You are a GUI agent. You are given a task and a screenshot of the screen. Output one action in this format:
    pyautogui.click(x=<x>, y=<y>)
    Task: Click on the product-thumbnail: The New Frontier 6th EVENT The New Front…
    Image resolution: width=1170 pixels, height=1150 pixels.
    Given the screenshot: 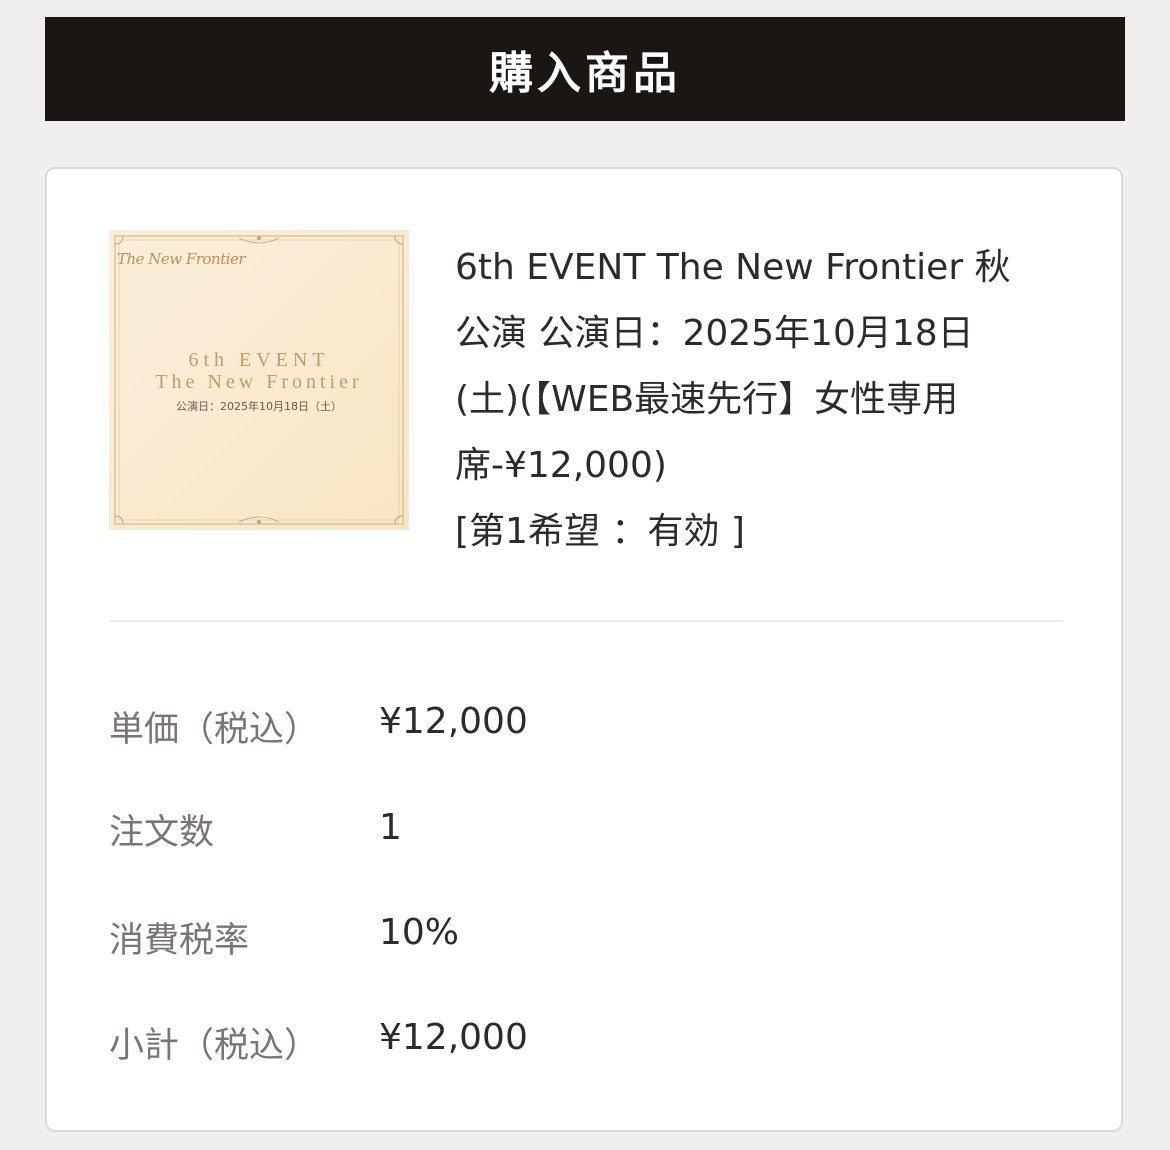 What is the action you would take?
    pyautogui.click(x=259, y=380)
    